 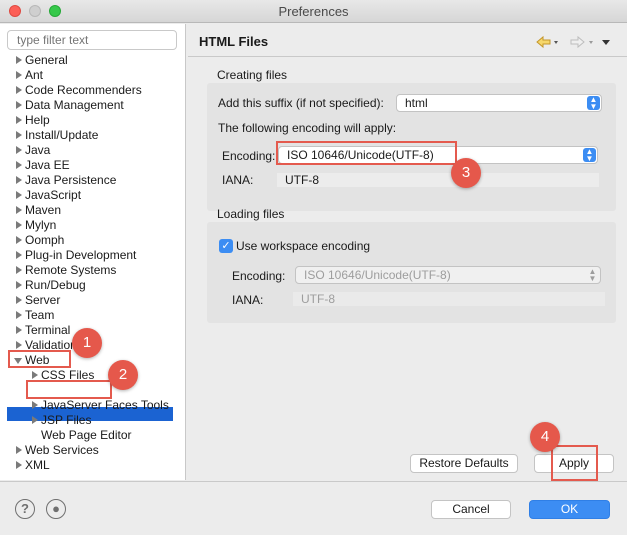 What do you see at coordinates (25, 509) in the screenshot?
I see `help-icon: ?` at bounding box center [25, 509].